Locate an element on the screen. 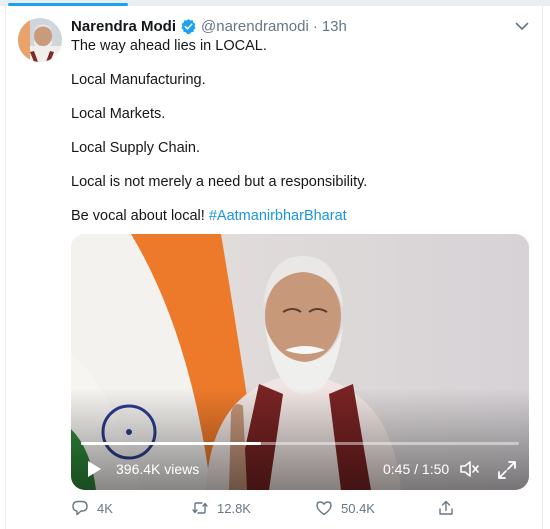 The height and width of the screenshot is (529, 550). tweet-text-prefix: Be vocal about local! is located at coordinates (140, 216).